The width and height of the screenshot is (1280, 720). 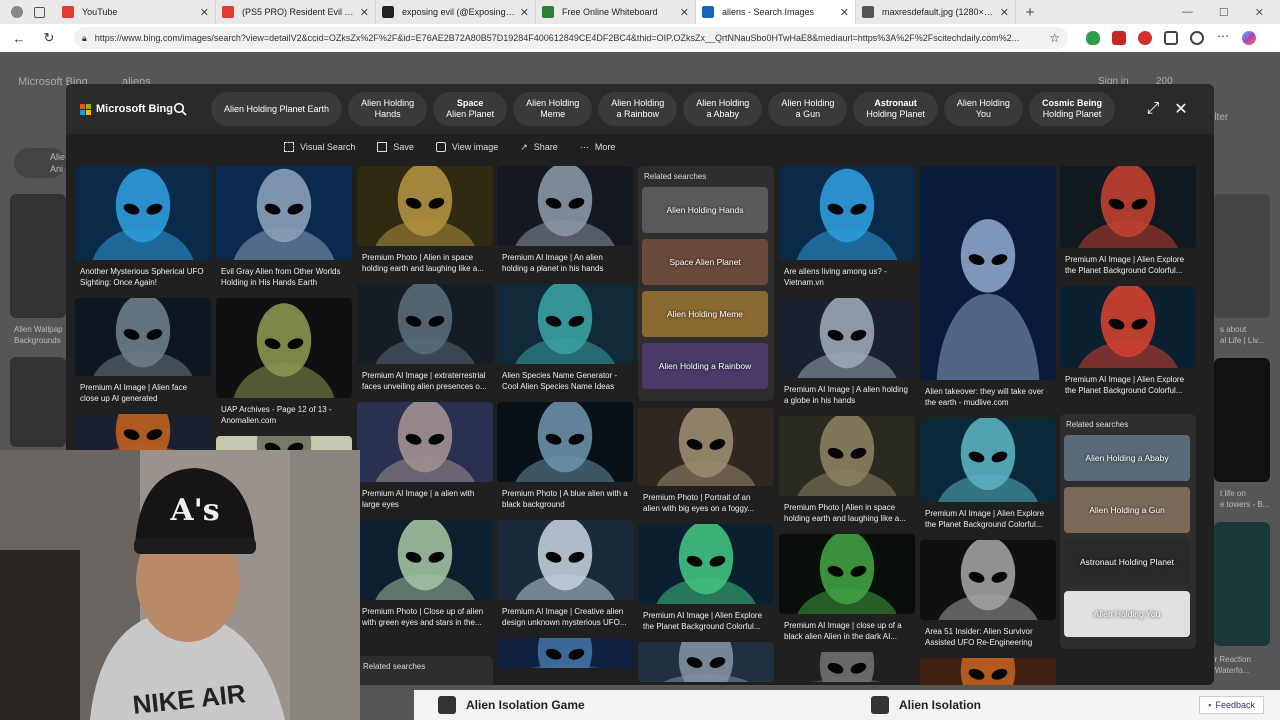 What do you see at coordinates (277, 109) in the screenshot?
I see `related-chip: Alien Holding Planet Earth` at bounding box center [277, 109].